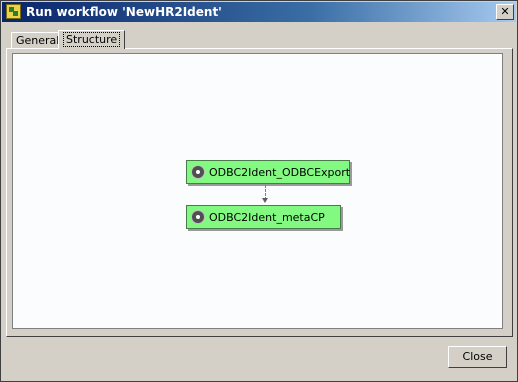 The width and height of the screenshot is (518, 382). What do you see at coordinates (505, 12) in the screenshot?
I see `close-window-button: ✕` at bounding box center [505, 12].